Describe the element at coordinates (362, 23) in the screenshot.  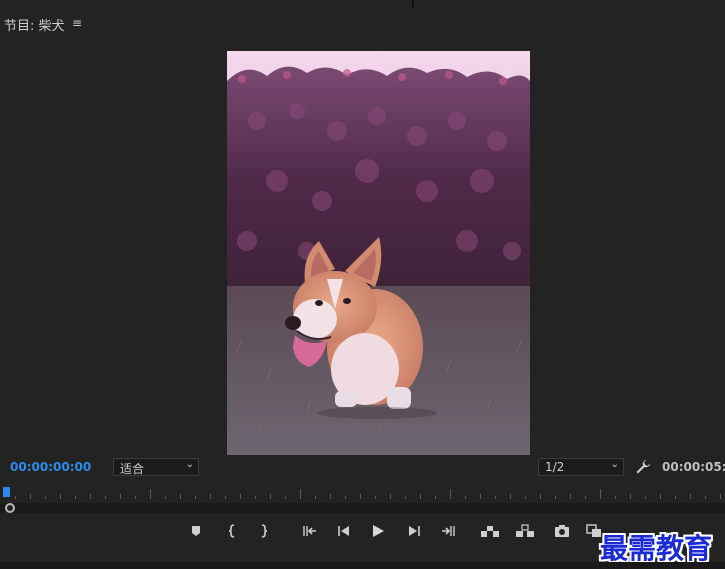
I see `panel-header: 节目: 柴犬 ≡` at that location.